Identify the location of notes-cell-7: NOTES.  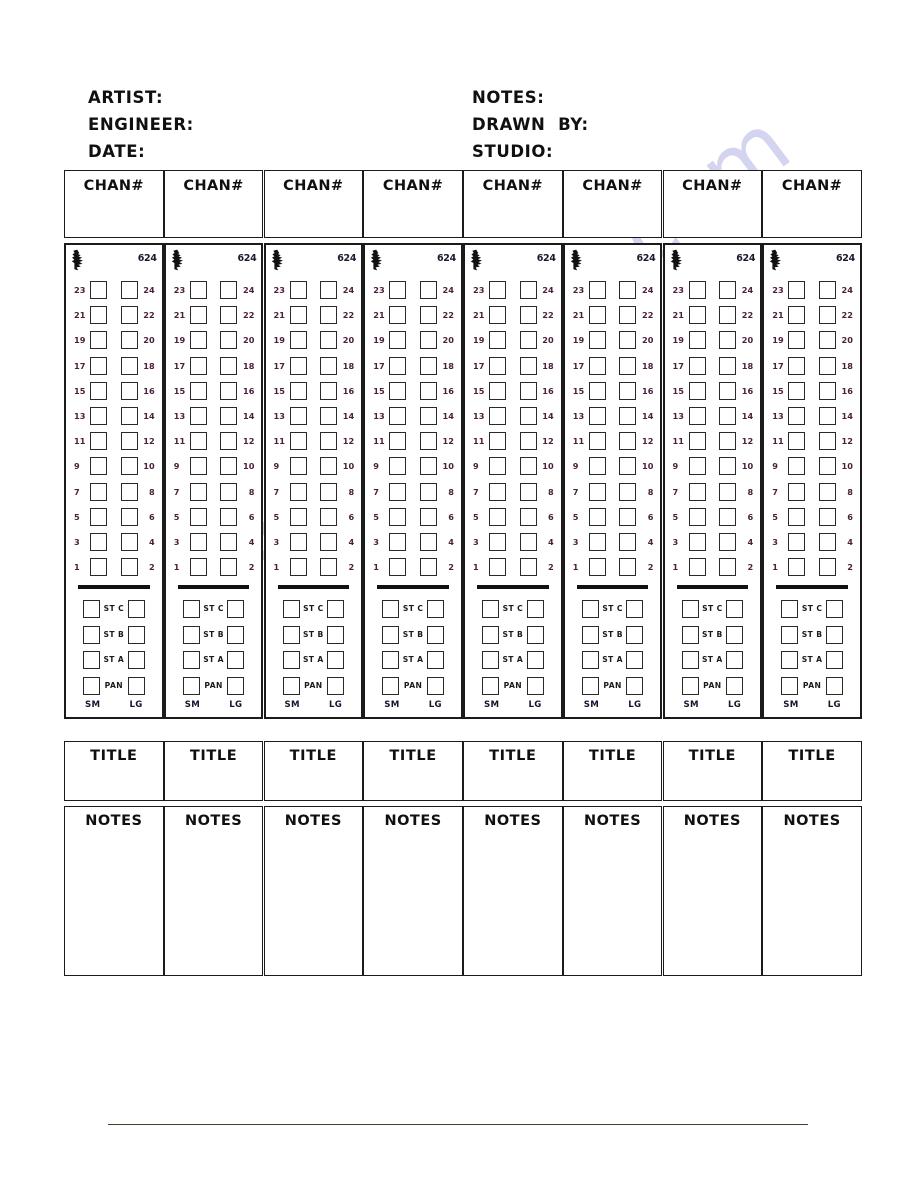
(712, 891).